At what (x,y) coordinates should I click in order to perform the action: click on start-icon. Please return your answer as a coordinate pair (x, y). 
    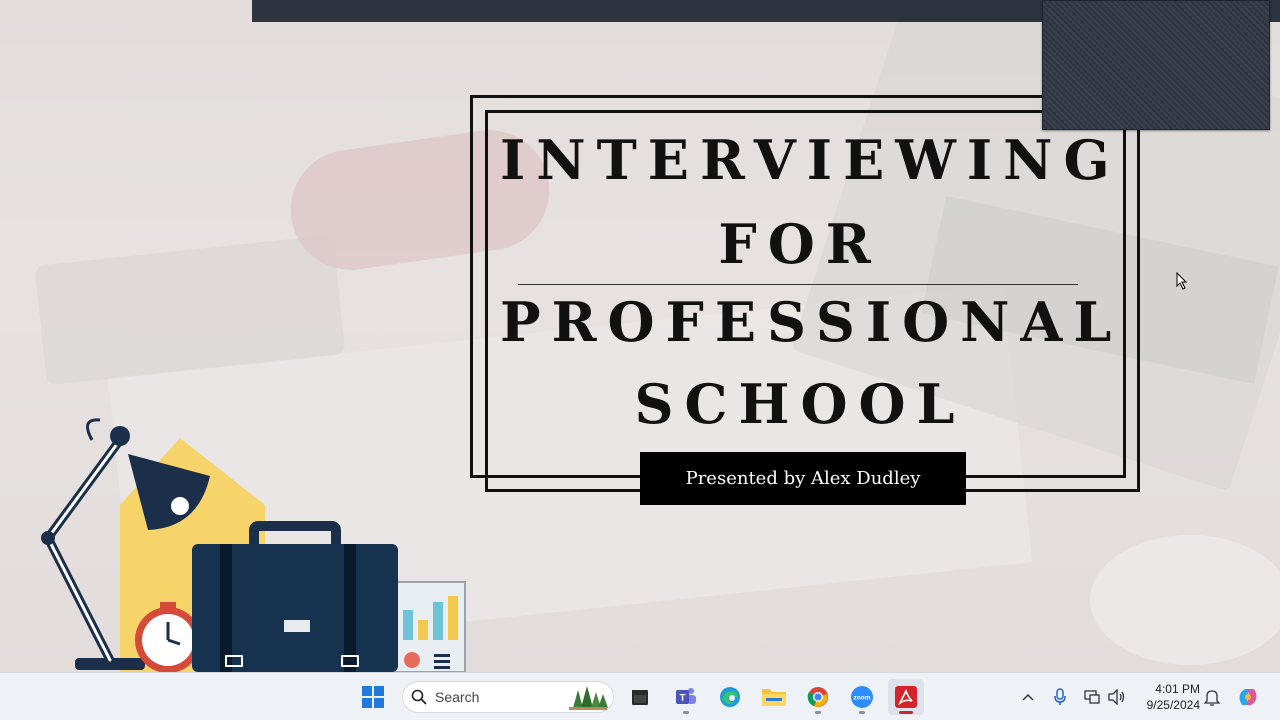
    Looking at the image, I should click on (373, 697).